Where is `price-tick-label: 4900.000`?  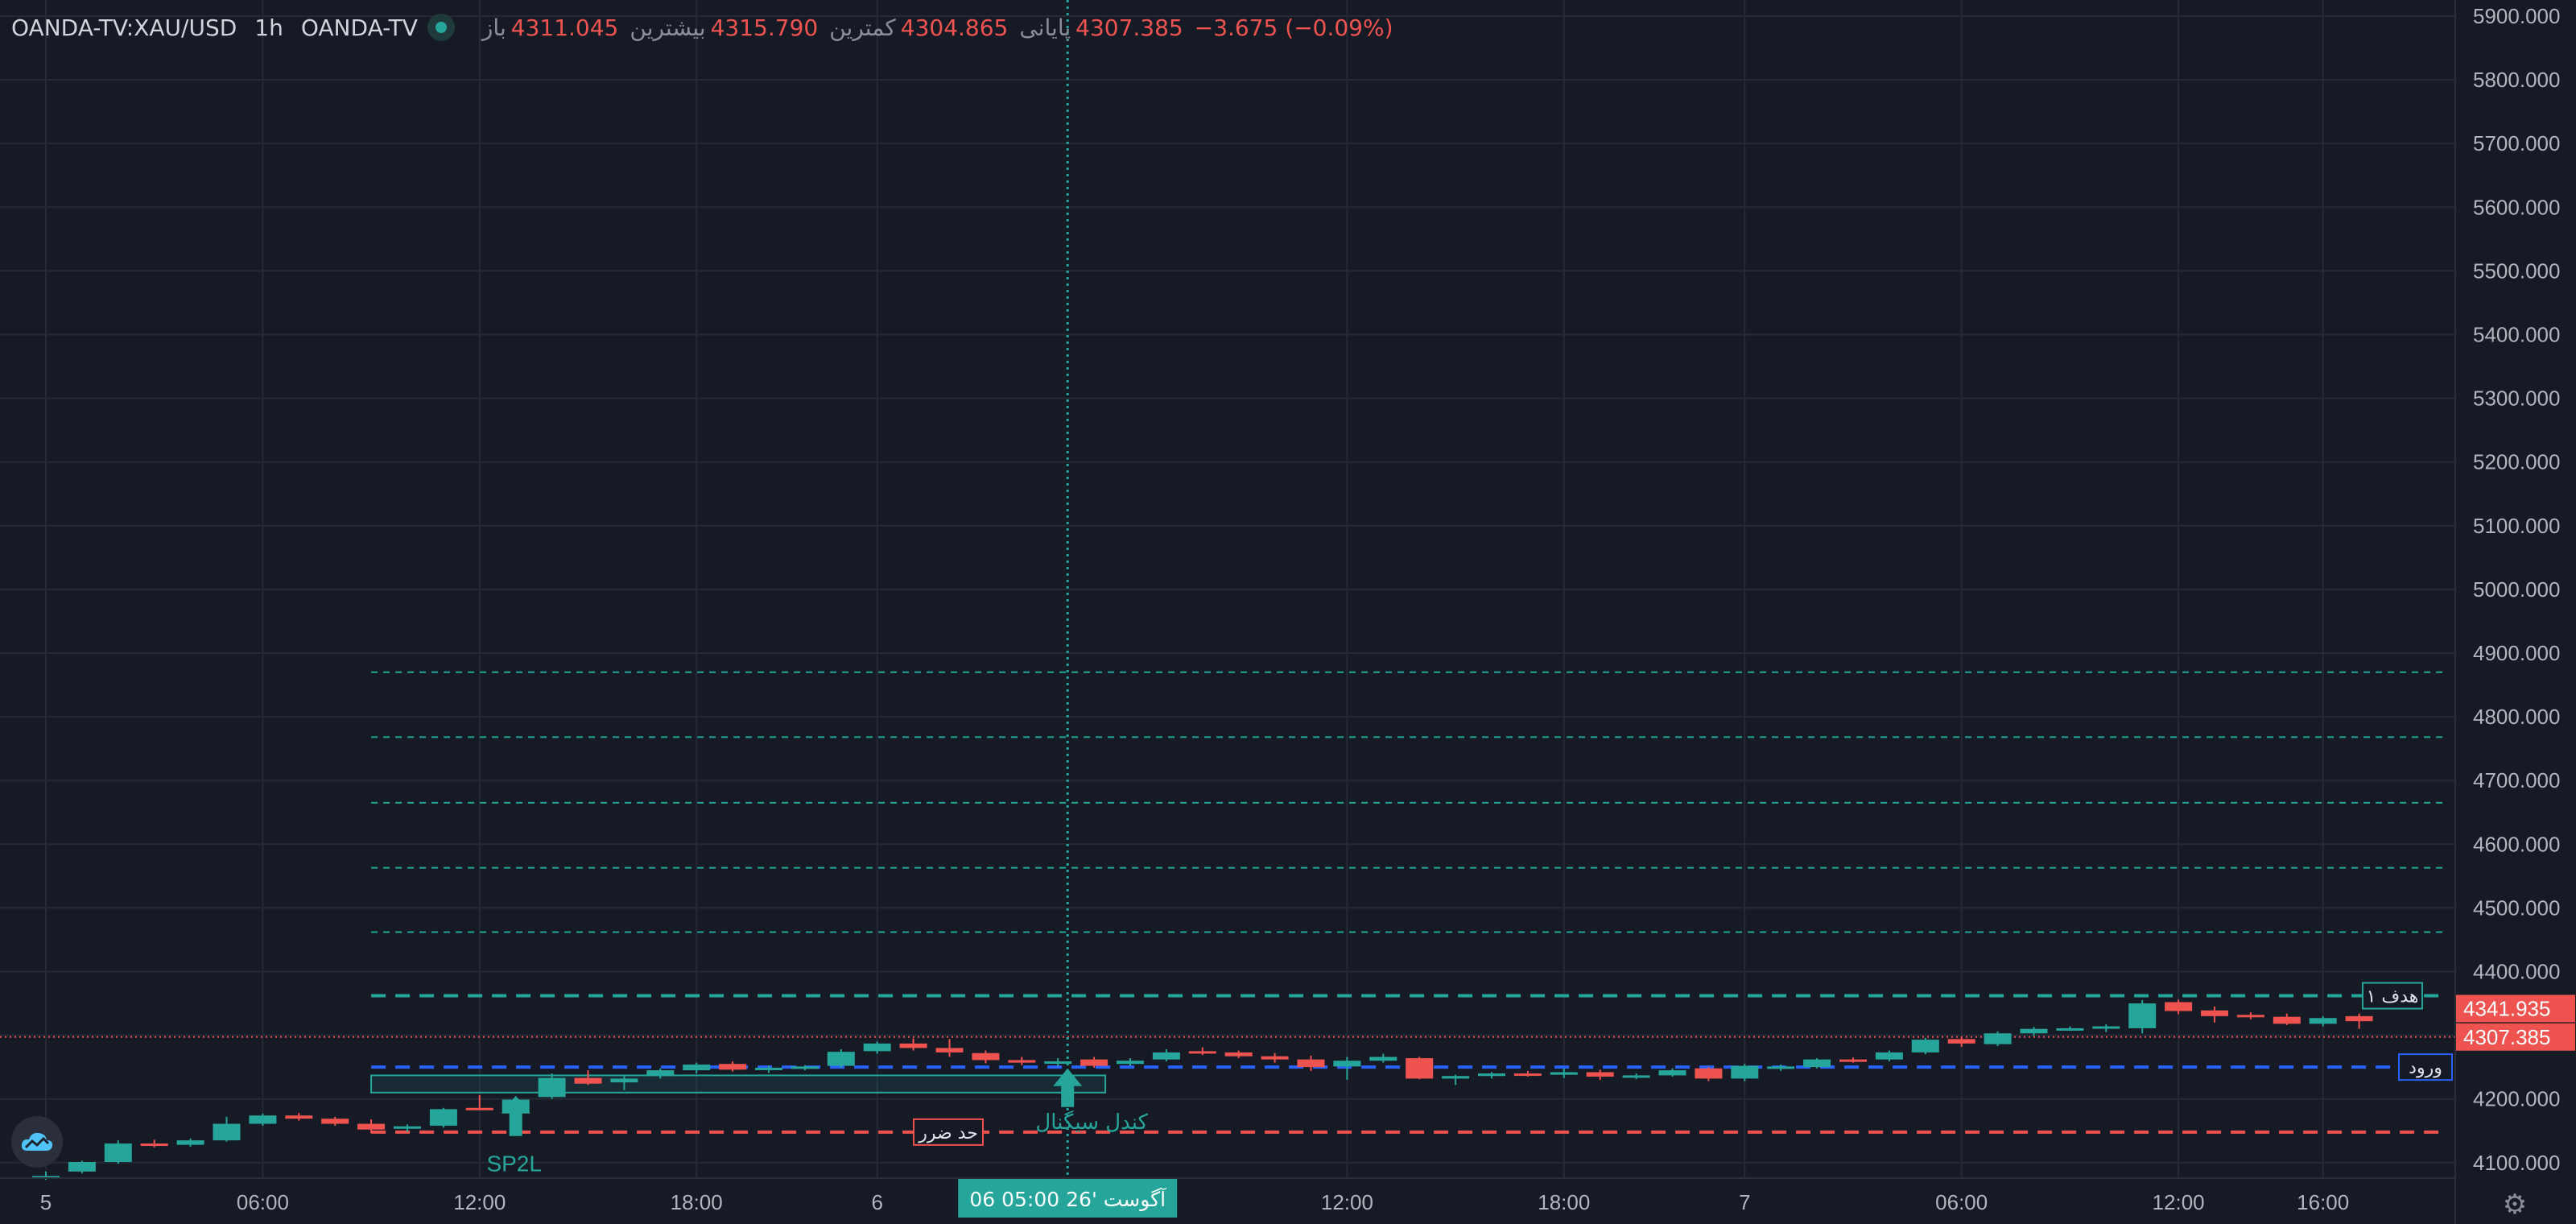 price-tick-label: 4900.000 is located at coordinates (2516, 653).